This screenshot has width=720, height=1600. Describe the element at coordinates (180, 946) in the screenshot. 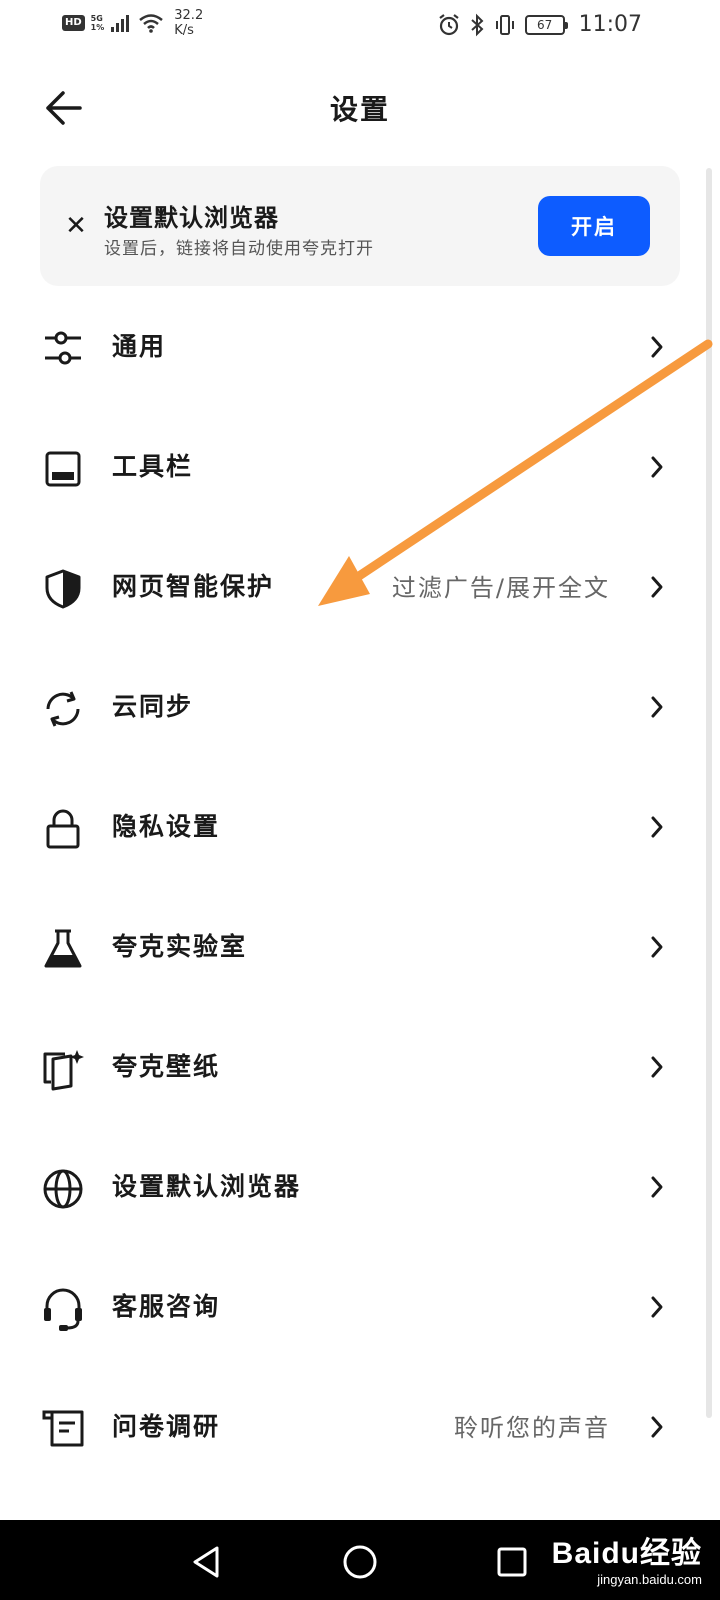

I see `menu-label: 夸克实验室` at that location.